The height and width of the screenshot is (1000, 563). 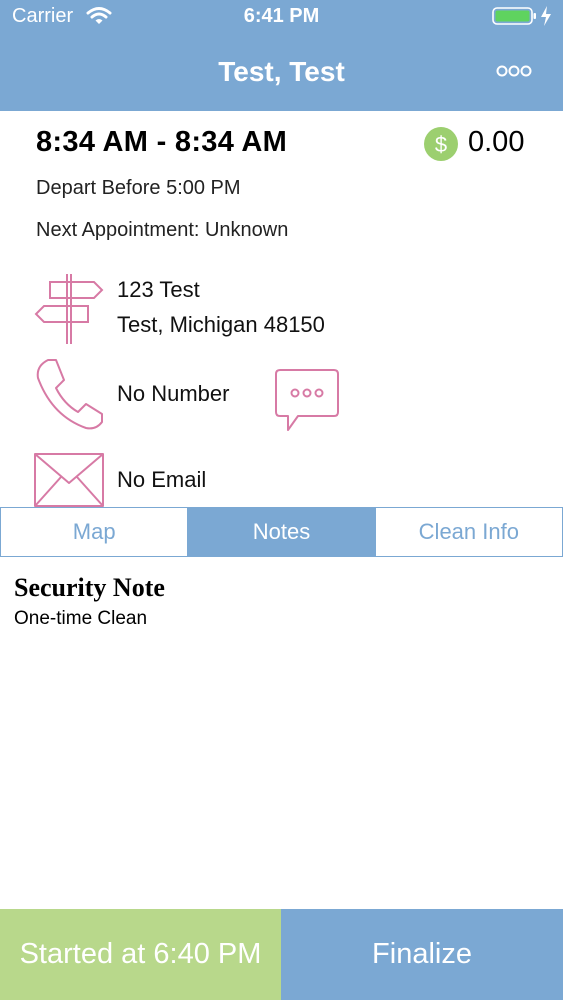 What do you see at coordinates (69, 480) in the screenshot?
I see `envelope-icon` at bounding box center [69, 480].